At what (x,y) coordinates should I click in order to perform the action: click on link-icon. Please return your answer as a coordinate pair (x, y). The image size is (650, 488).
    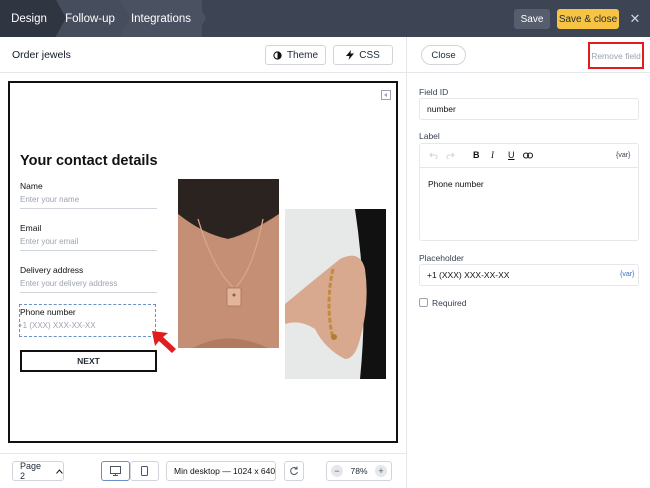
    Looking at the image, I should click on (528, 155).